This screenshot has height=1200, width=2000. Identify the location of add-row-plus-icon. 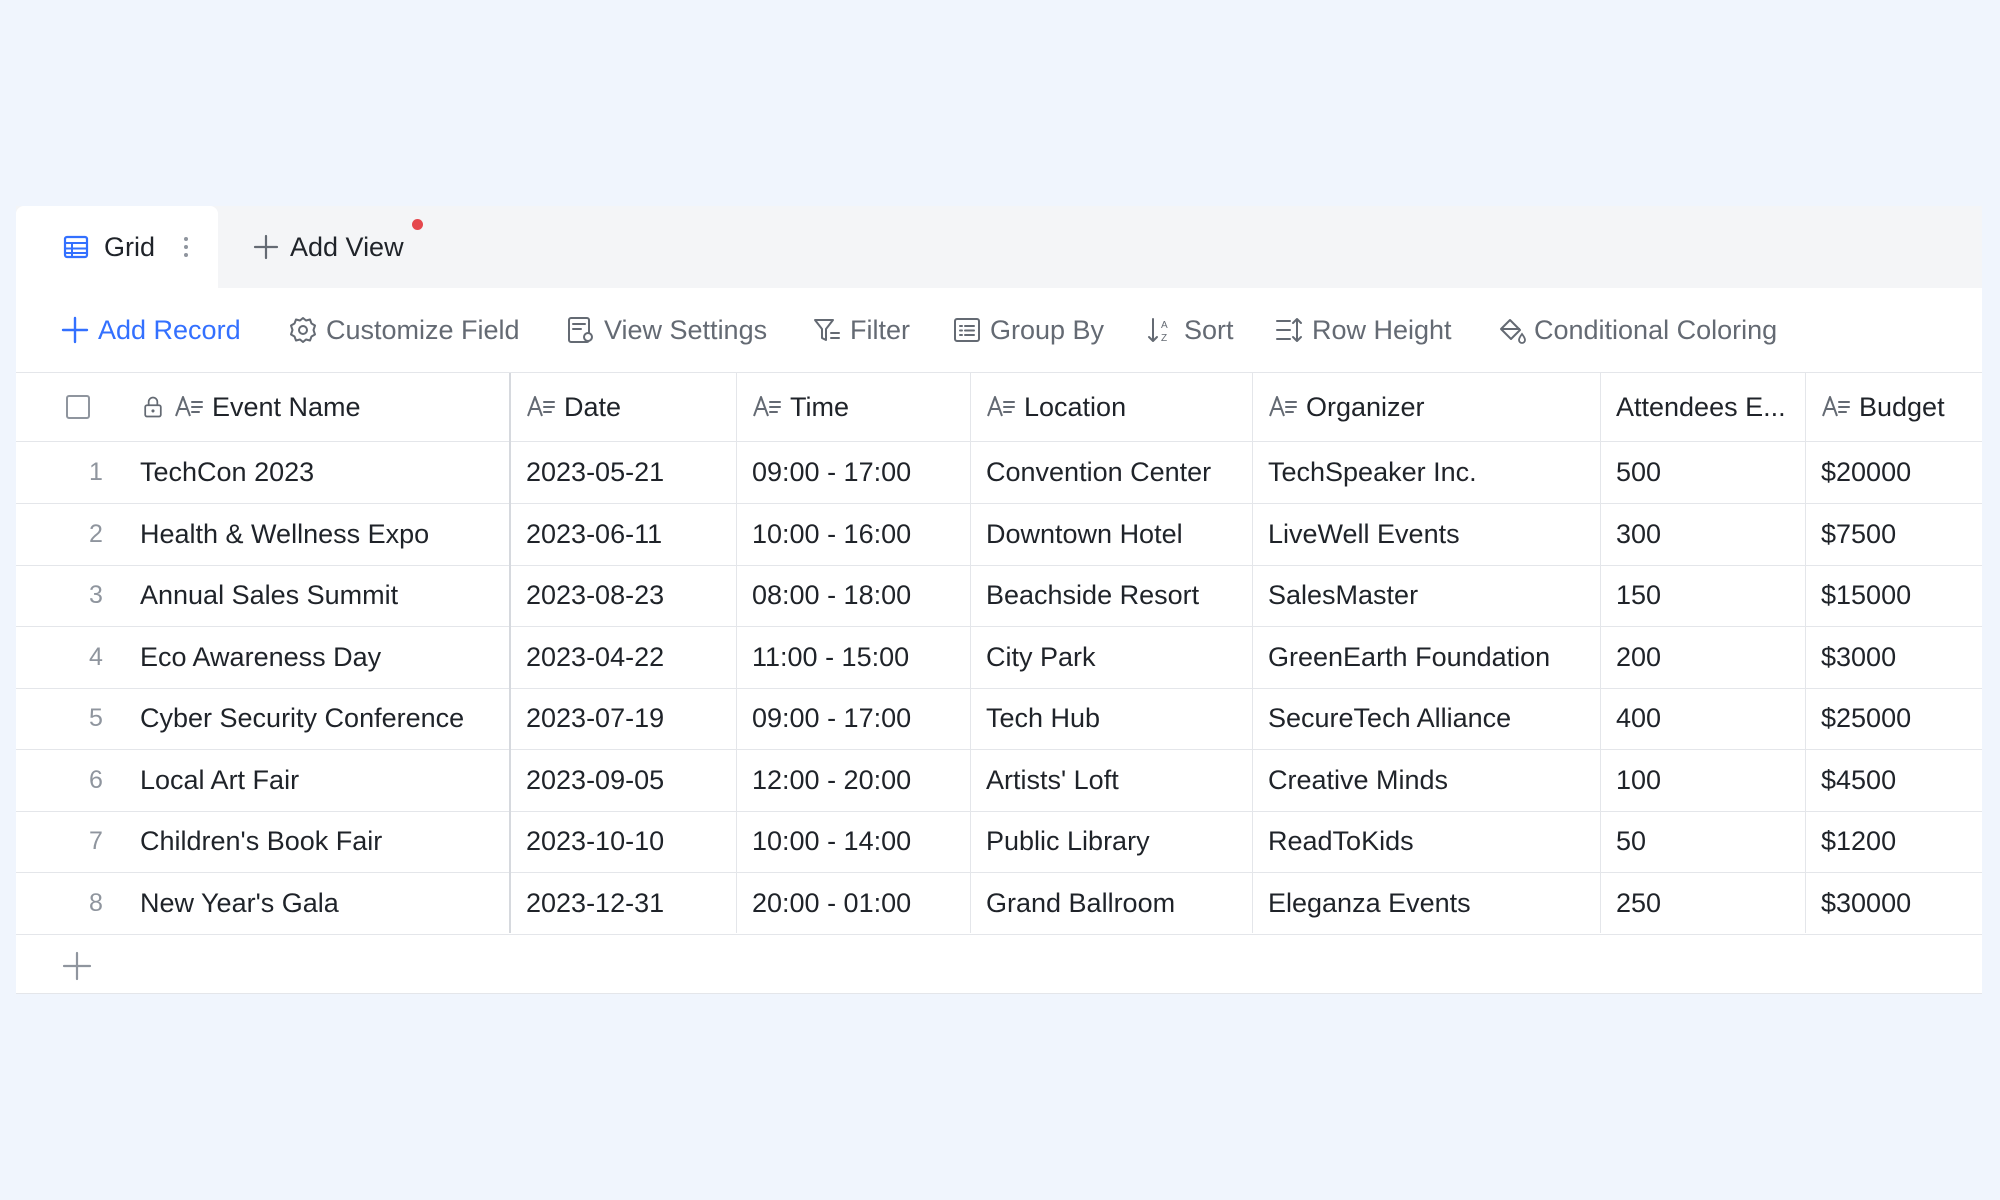
(77, 966).